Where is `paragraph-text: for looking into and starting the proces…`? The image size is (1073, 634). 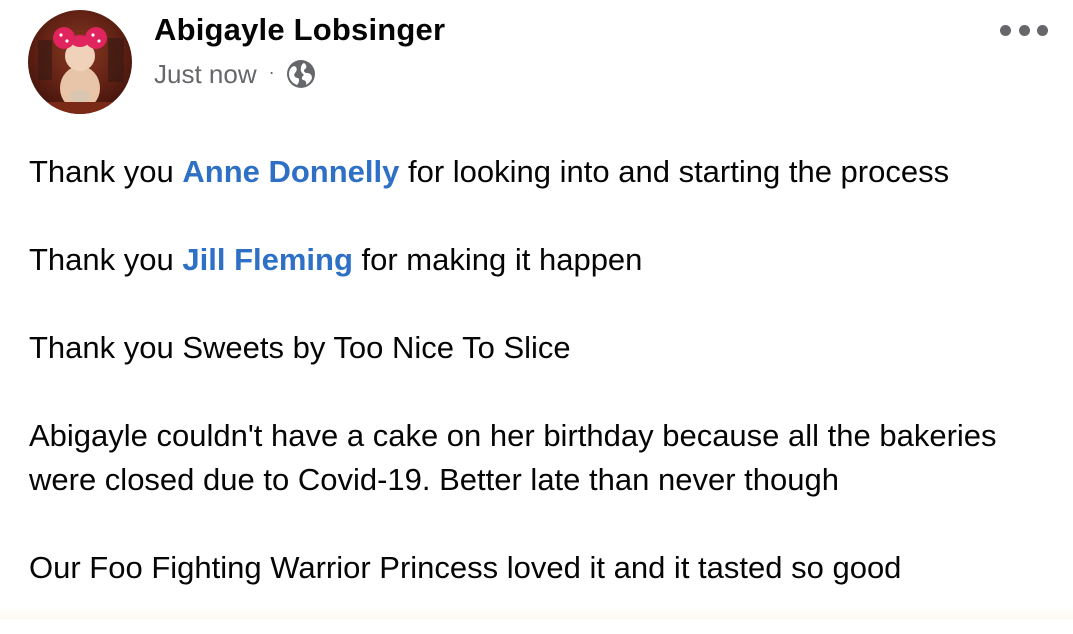 paragraph-text: for looking into and starting the proces… is located at coordinates (674, 171).